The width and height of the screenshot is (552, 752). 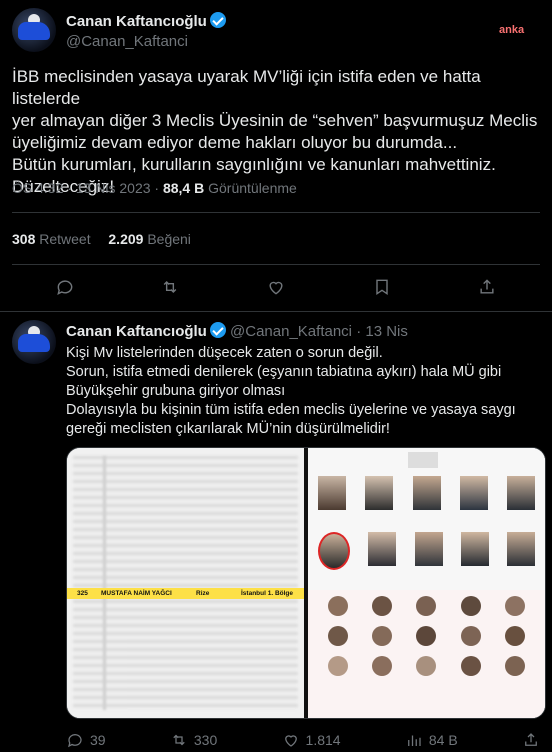 What do you see at coordinates (382, 331) in the screenshot?
I see `tweet-date: · 13 Nis` at bounding box center [382, 331].